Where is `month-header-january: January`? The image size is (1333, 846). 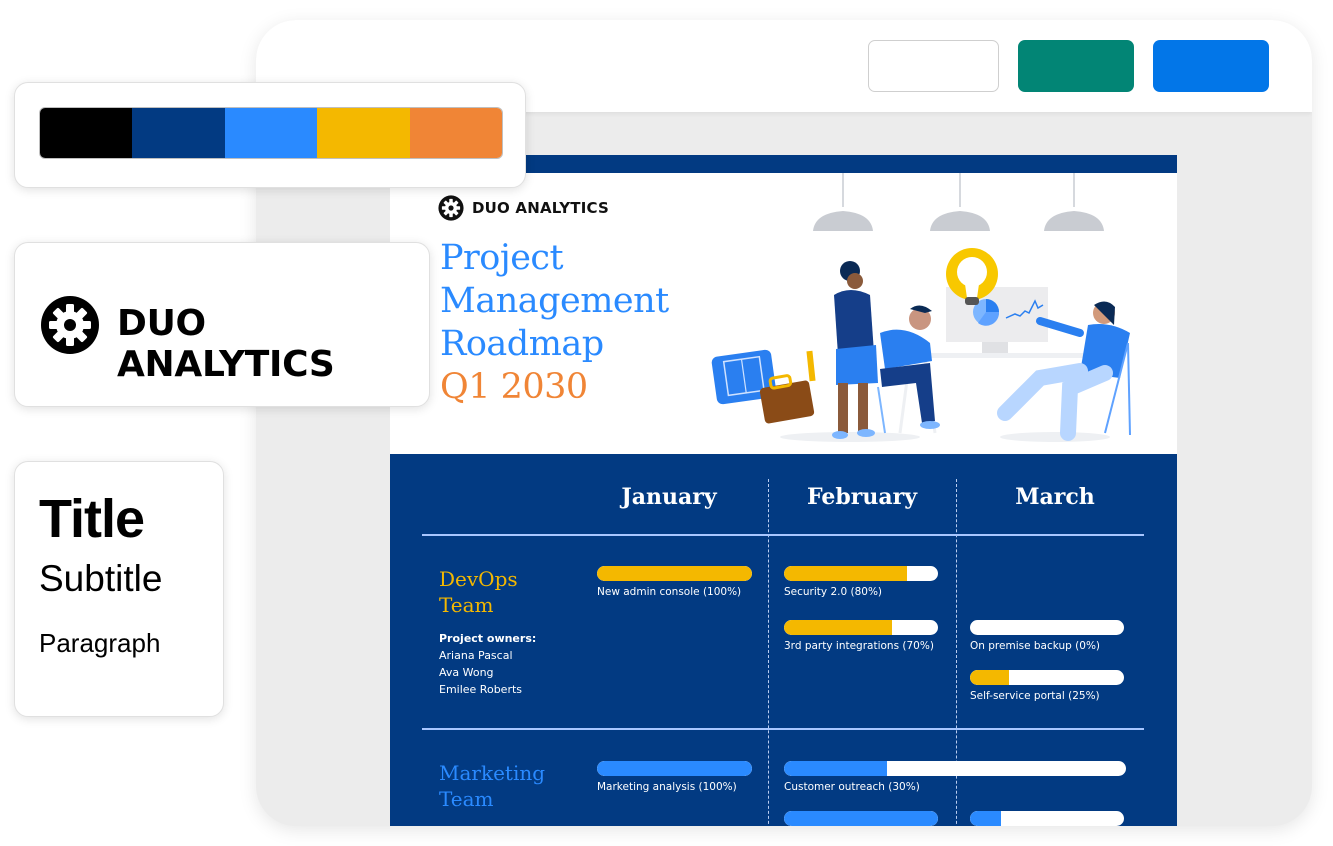 month-header-january: January is located at coordinates (669, 497).